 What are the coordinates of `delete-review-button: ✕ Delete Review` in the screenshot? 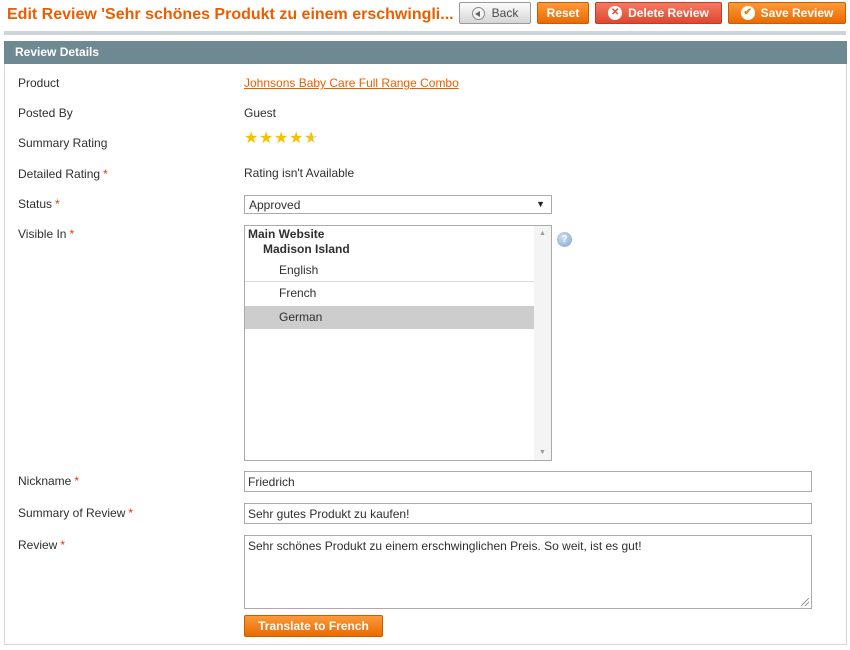 It's located at (658, 13).